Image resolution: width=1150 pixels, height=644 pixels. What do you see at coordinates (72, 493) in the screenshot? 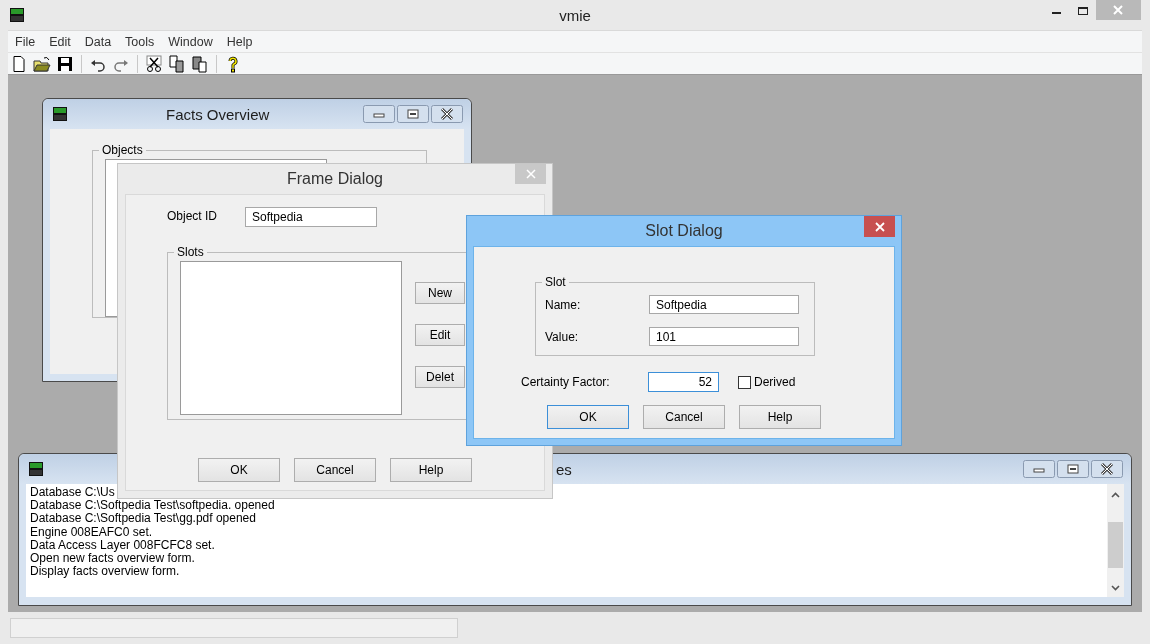
I see `log-line: Database C:\Us` at bounding box center [72, 493].